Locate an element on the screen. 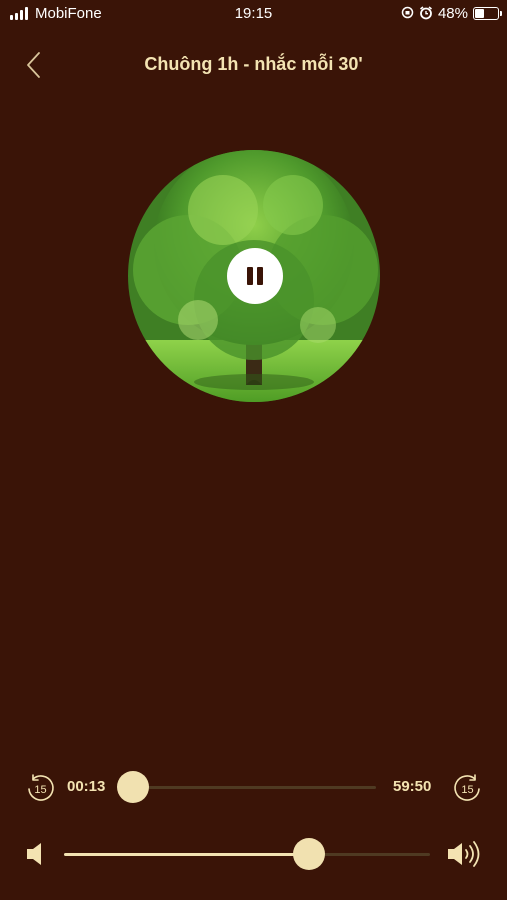  progress-thumb is located at coordinates (132, 787).